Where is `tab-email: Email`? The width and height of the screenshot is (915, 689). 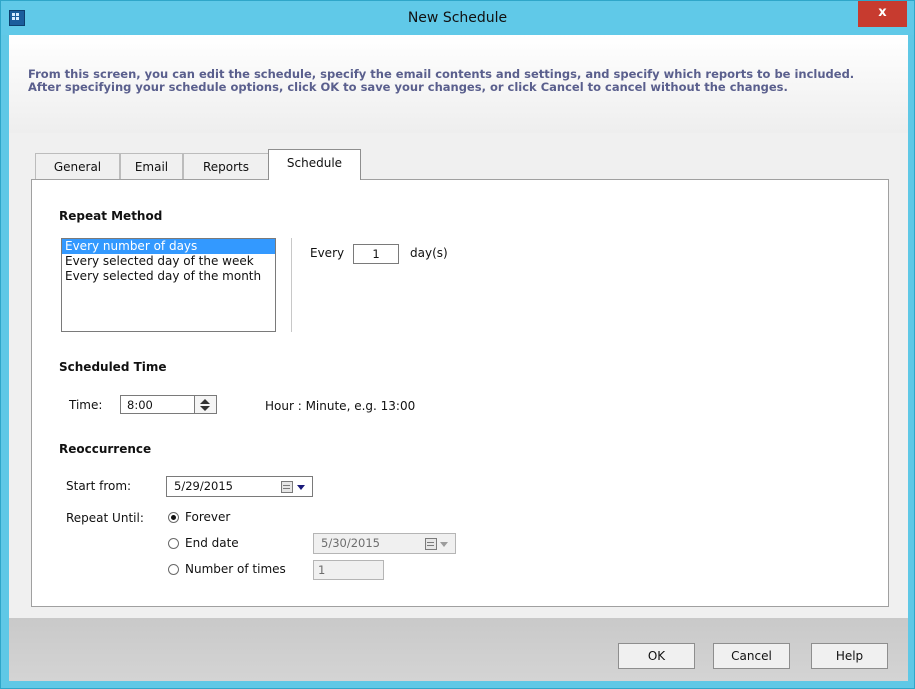 tab-email: Email is located at coordinates (151, 166).